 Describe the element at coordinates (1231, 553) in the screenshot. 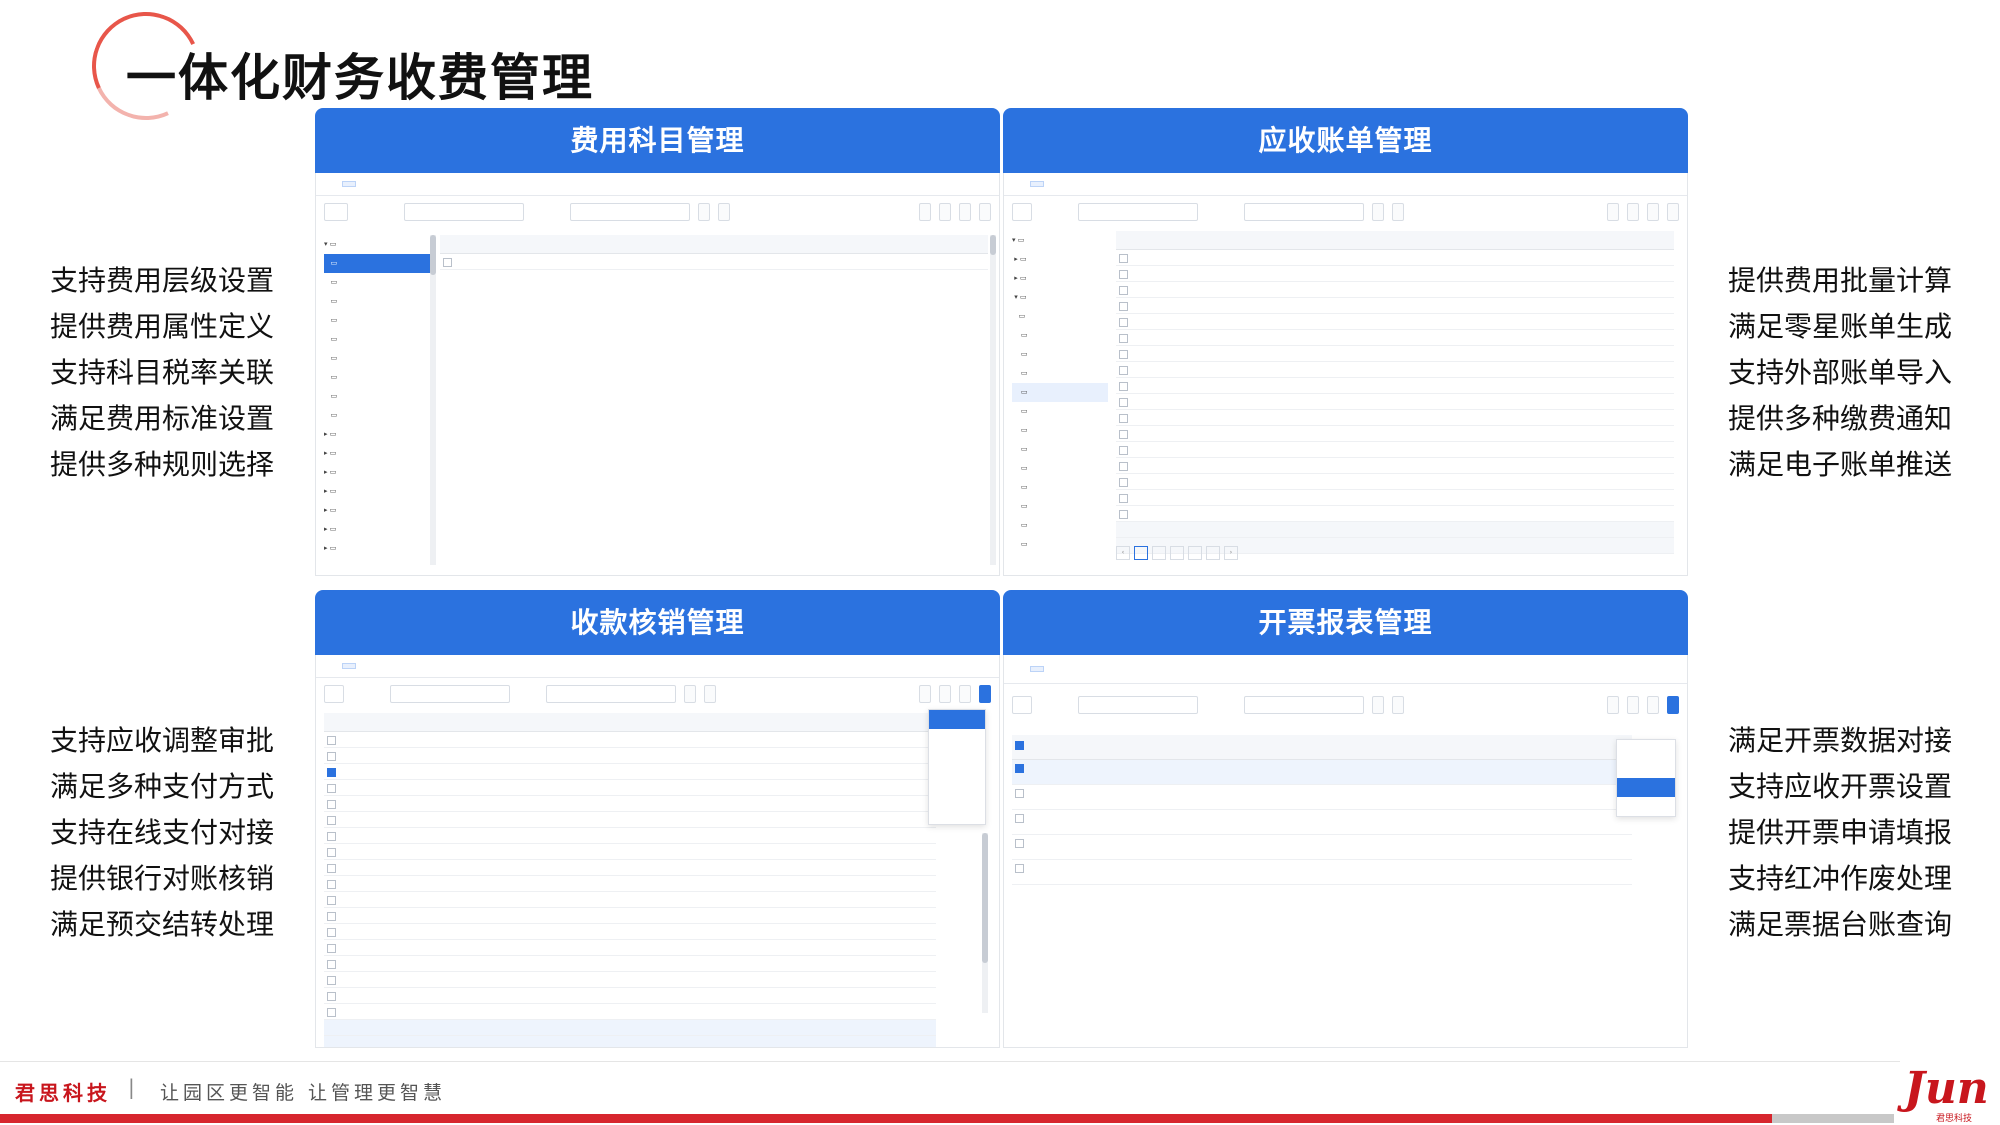

I see `next-page-button: ›` at that location.